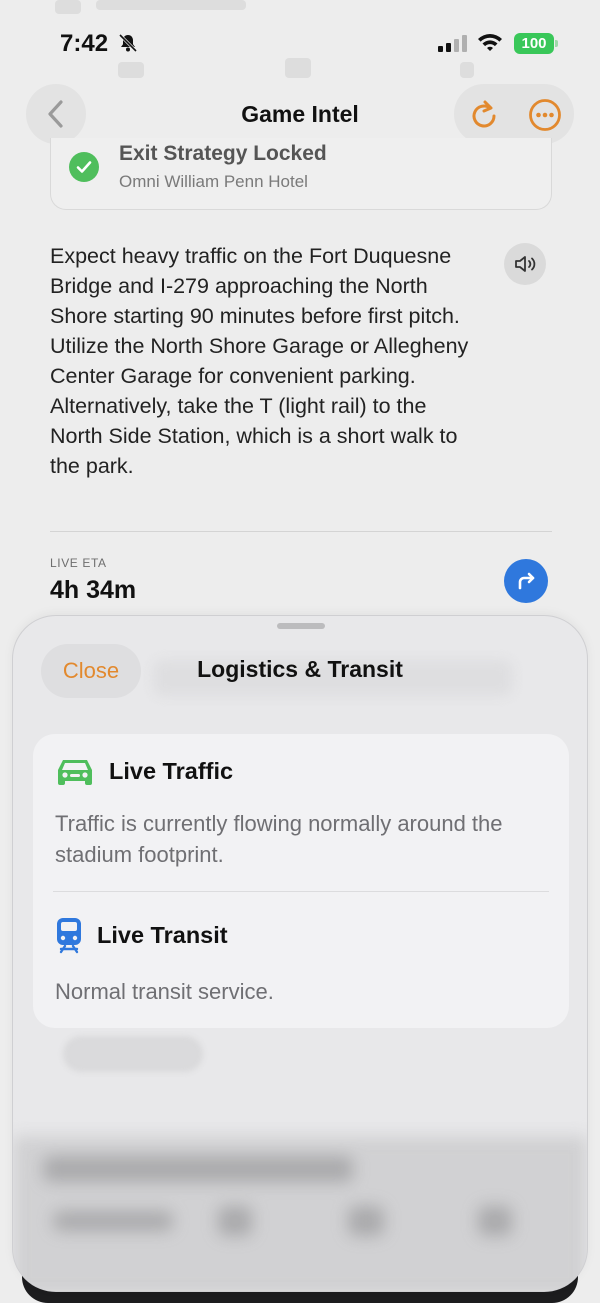  What do you see at coordinates (300, 1213) in the screenshot?
I see `blurred-tab-bar` at bounding box center [300, 1213].